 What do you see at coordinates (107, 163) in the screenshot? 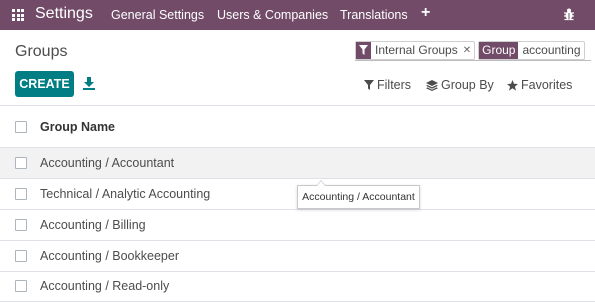
I see `group-name-cell: Accounting / Accountant` at bounding box center [107, 163].